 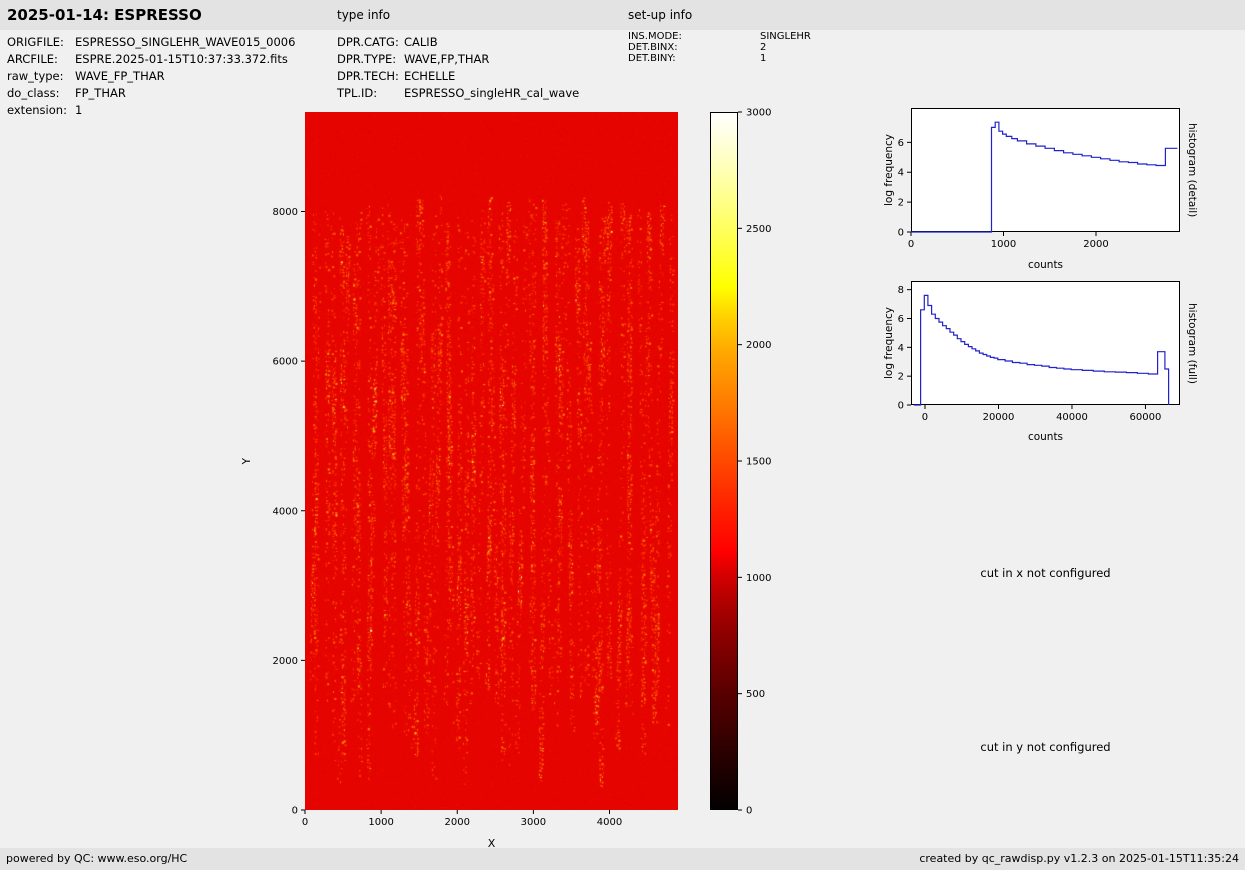 I want to click on page-title: 2025-01-14: ESPRESSO, so click(x=104, y=15).